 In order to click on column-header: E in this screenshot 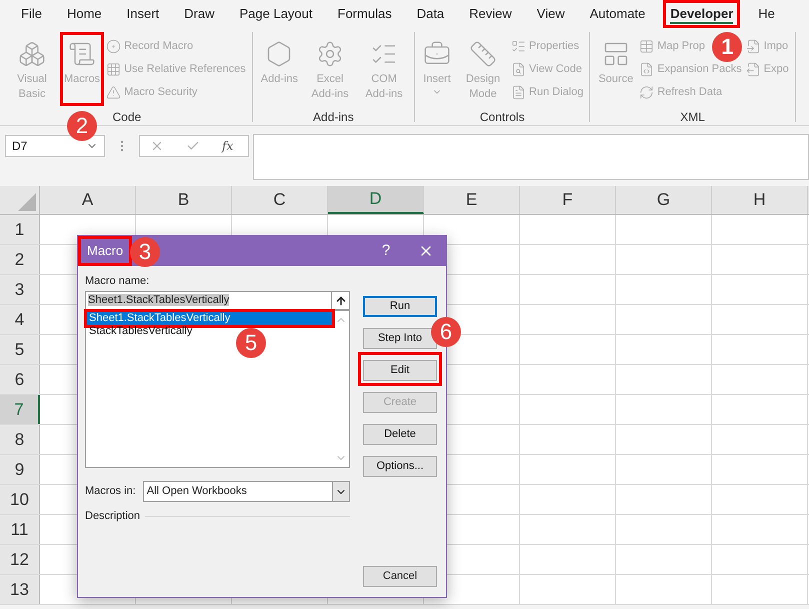, I will do `click(472, 200)`.